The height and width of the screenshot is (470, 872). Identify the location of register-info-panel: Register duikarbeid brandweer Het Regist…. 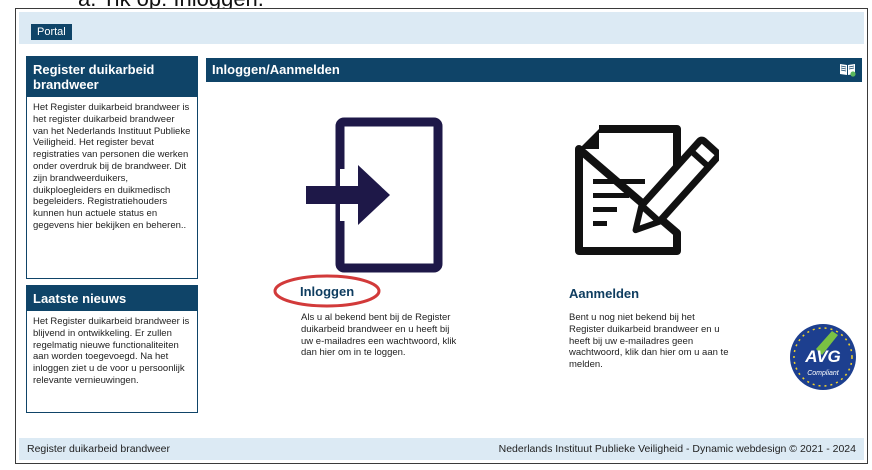
(112, 167).